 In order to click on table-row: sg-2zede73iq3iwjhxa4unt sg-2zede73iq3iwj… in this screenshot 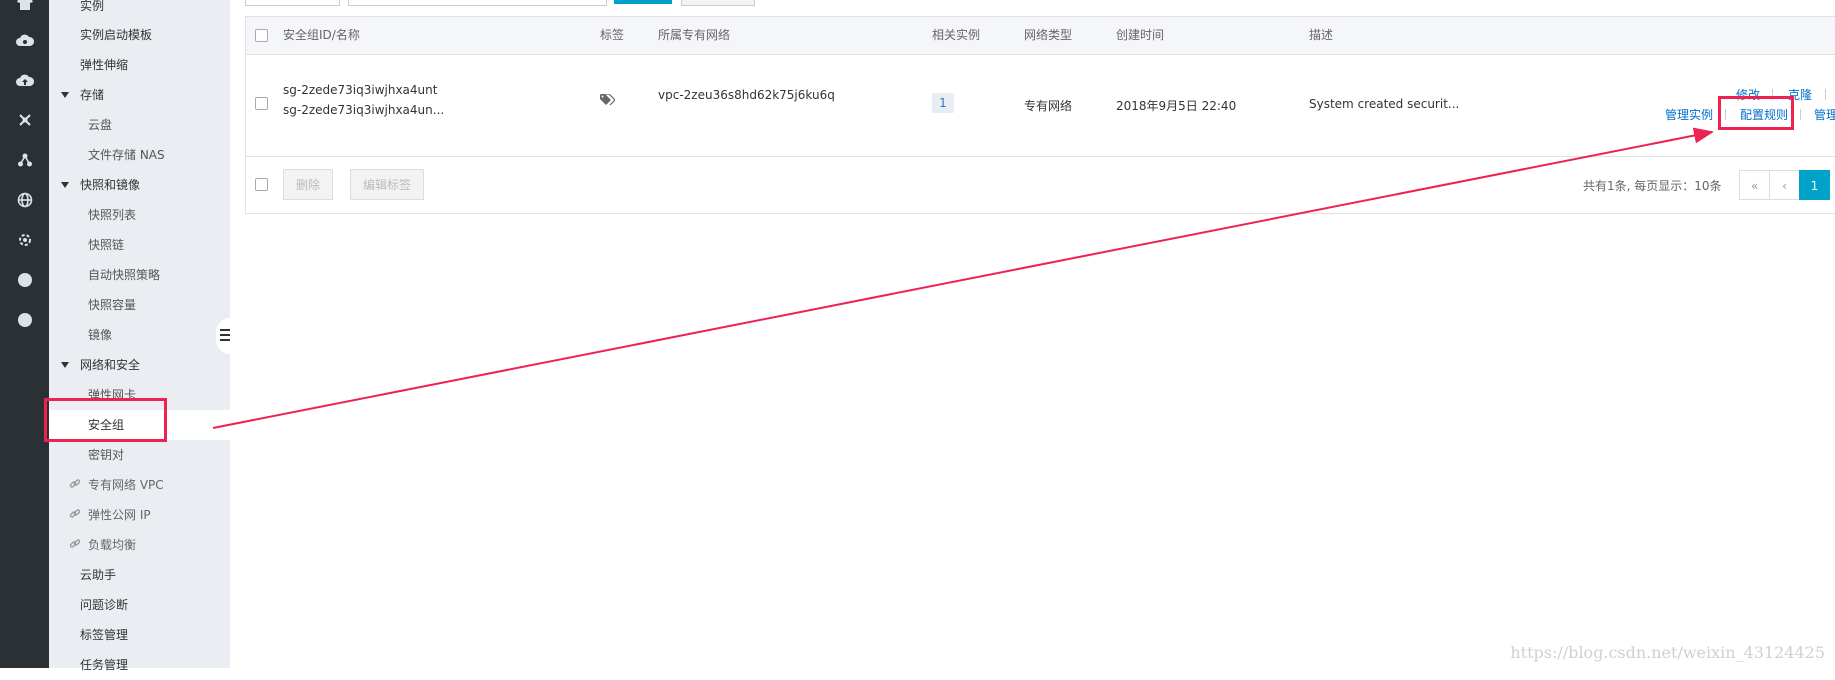, I will do `click(1040, 106)`.